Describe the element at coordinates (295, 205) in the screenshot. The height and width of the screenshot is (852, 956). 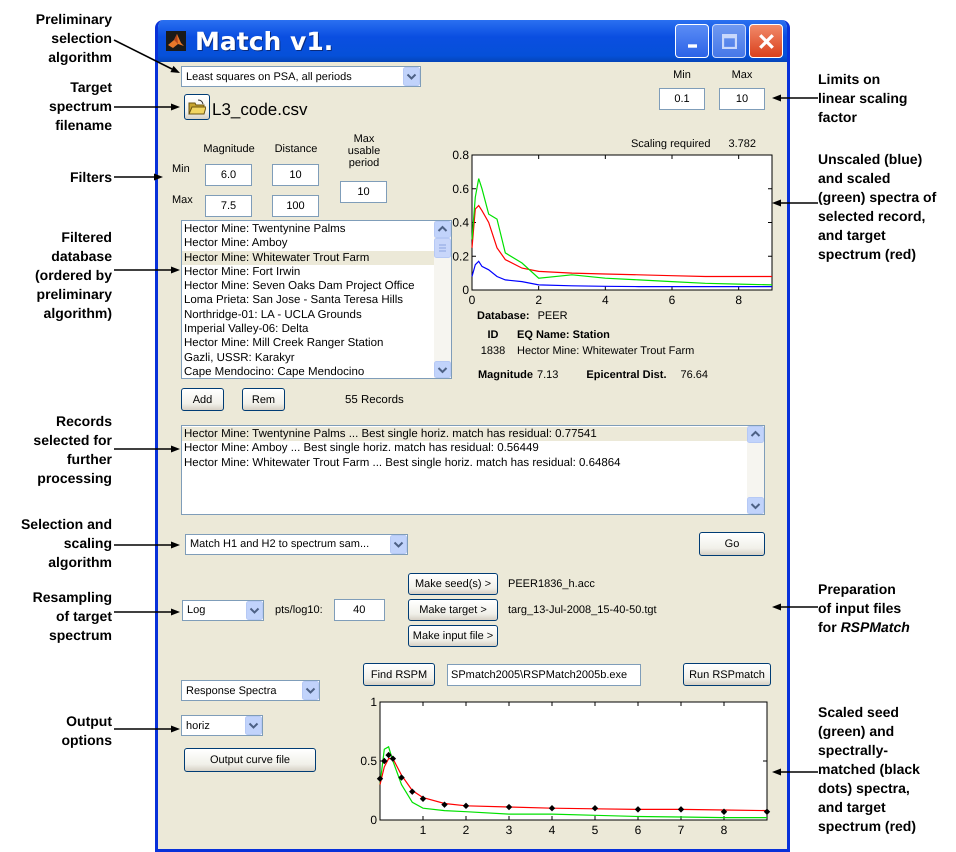
I see `input-field: 100` at that location.